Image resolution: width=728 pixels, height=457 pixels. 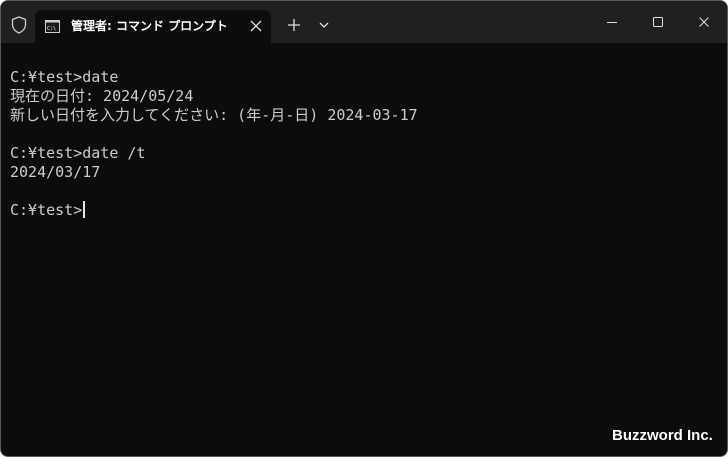 I want to click on maximize-button, so click(x=658, y=22).